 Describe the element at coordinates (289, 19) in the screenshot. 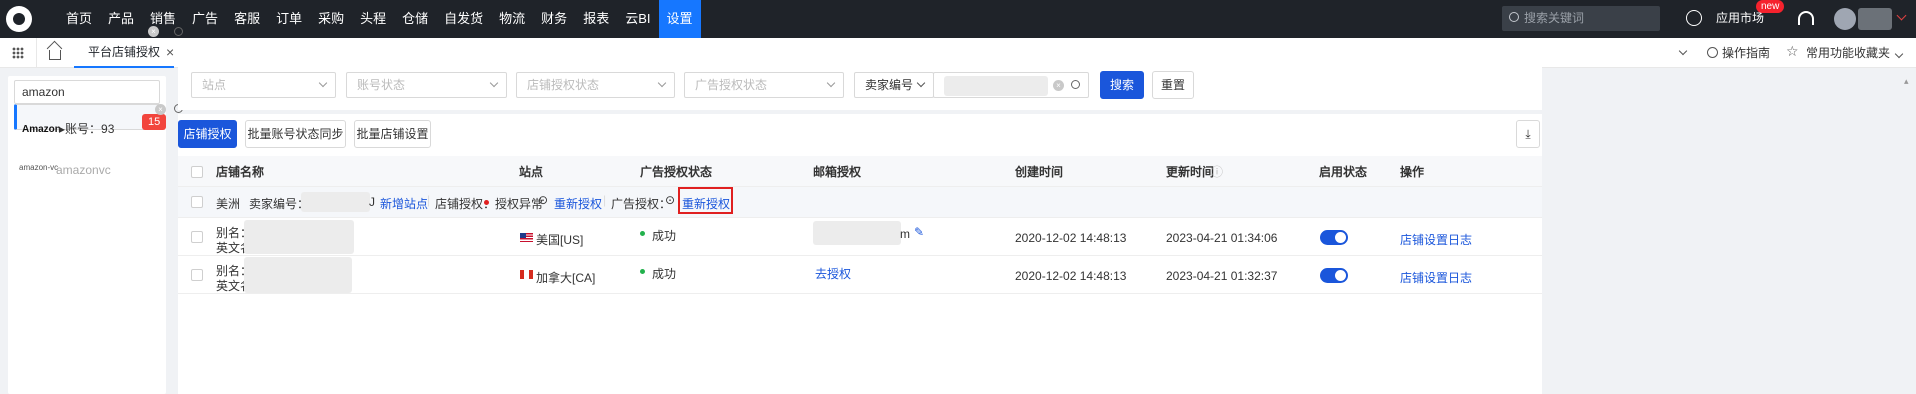

I see `nav-item-orders: 订单` at that location.